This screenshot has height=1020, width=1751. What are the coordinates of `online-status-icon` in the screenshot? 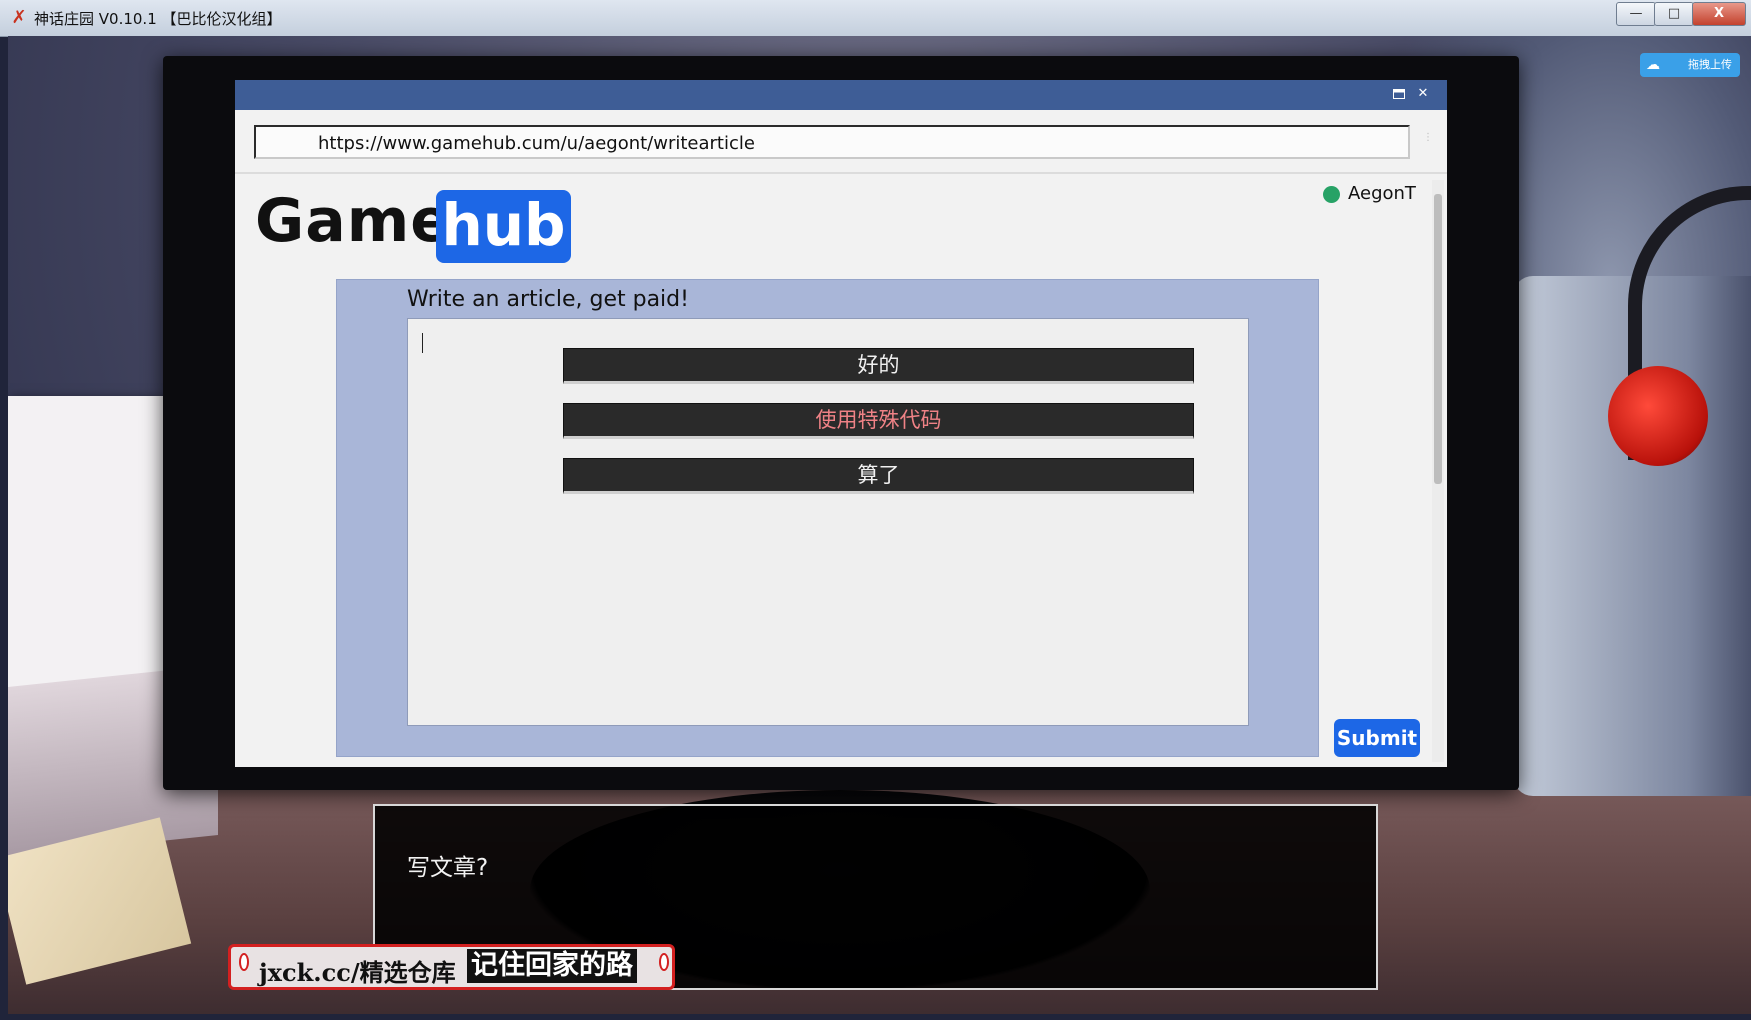 It's located at (1331, 194).